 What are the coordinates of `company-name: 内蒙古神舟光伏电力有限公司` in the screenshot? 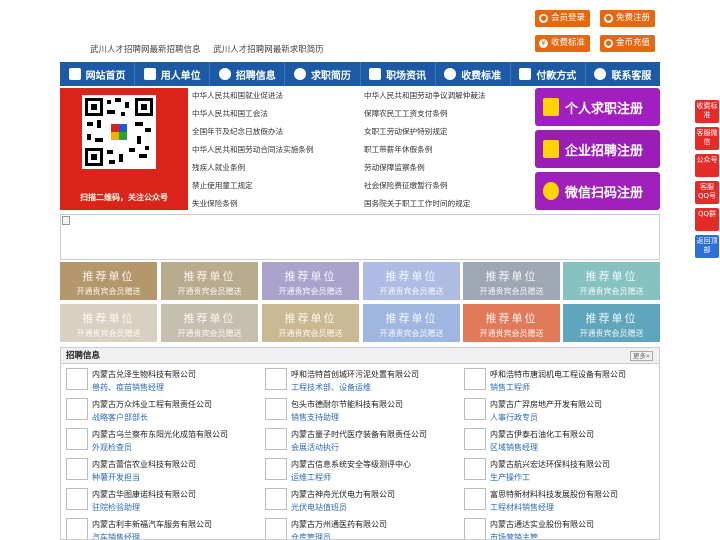 It's located at (343, 494).